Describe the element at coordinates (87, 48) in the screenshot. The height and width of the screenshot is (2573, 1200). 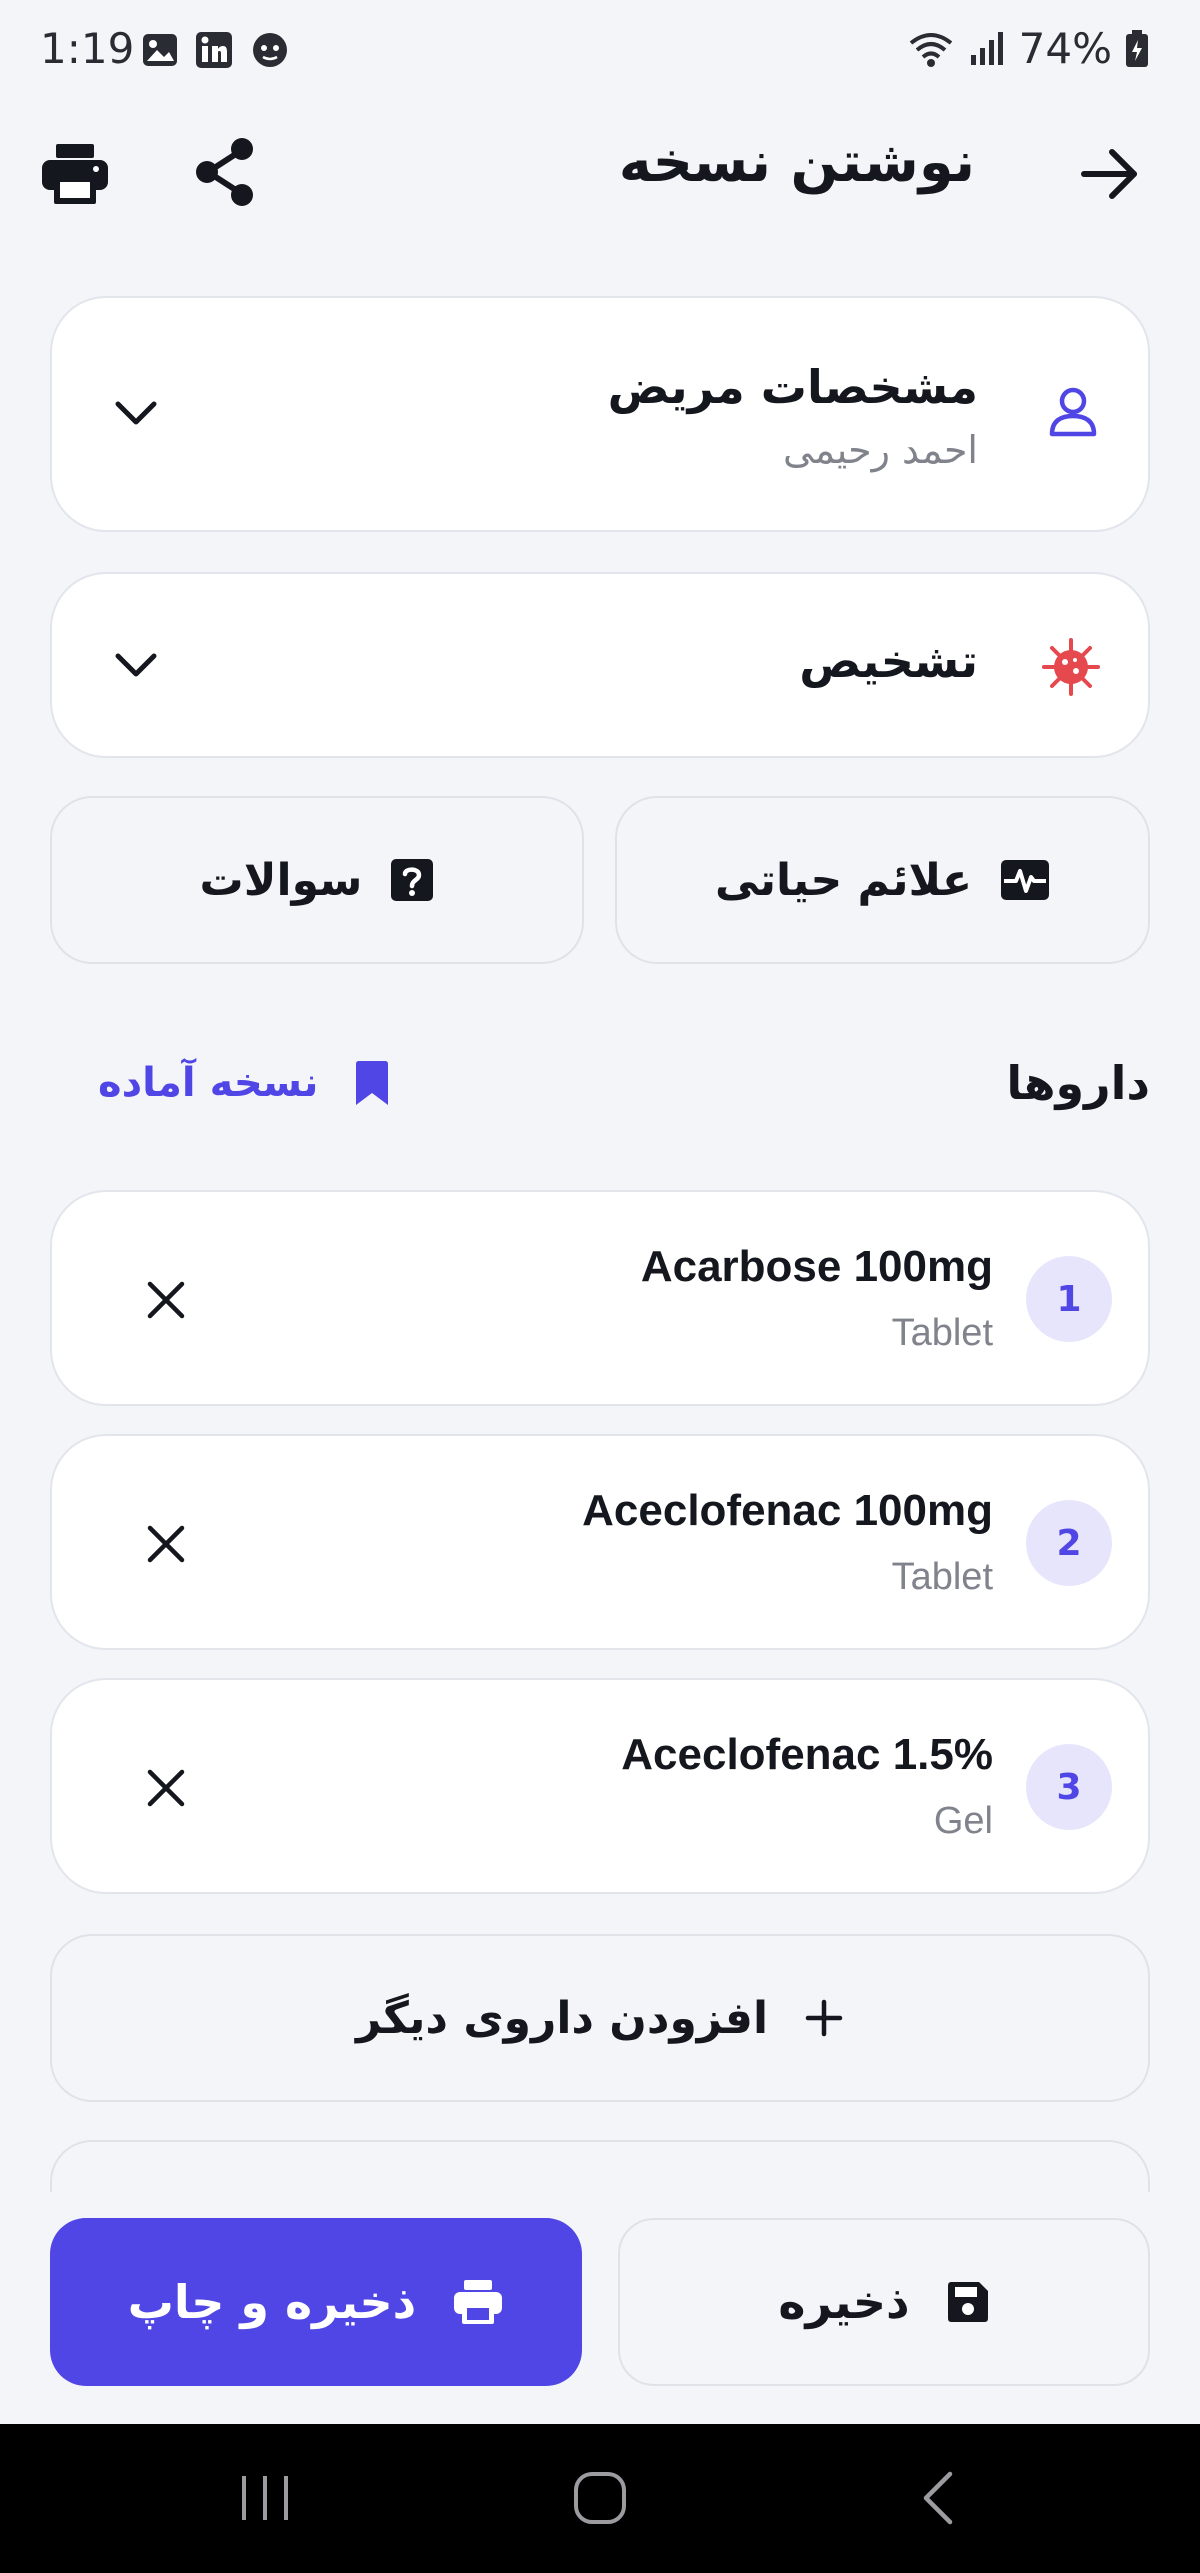
I see `status-time: 1:19` at that location.